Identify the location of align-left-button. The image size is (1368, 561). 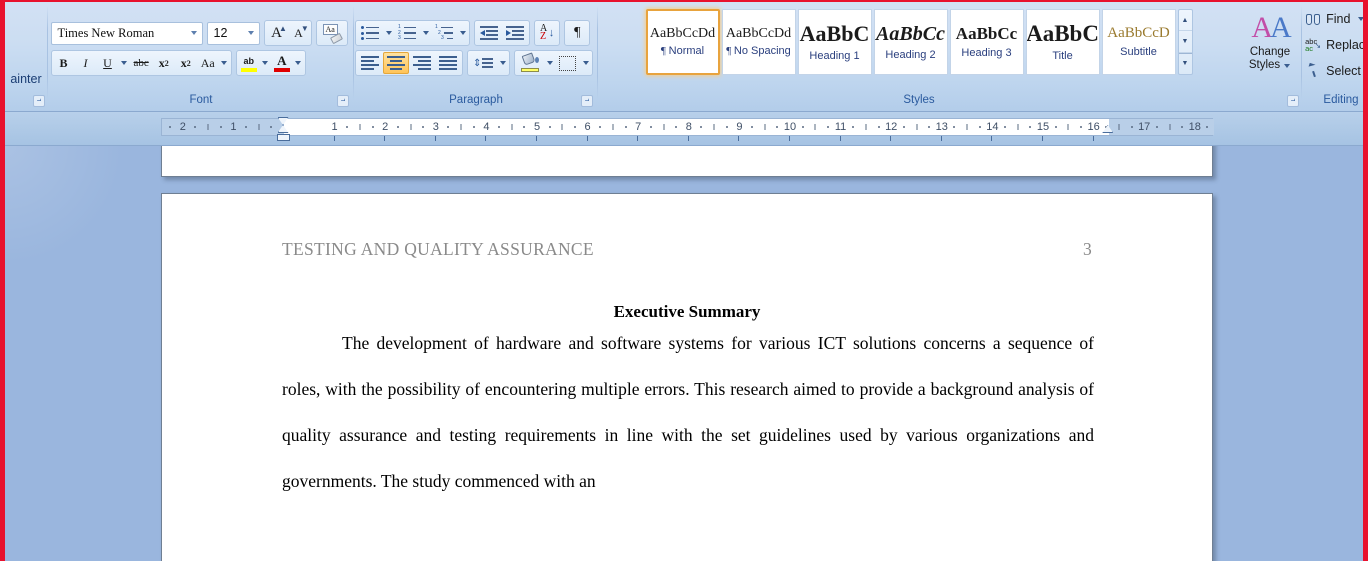
(370, 63).